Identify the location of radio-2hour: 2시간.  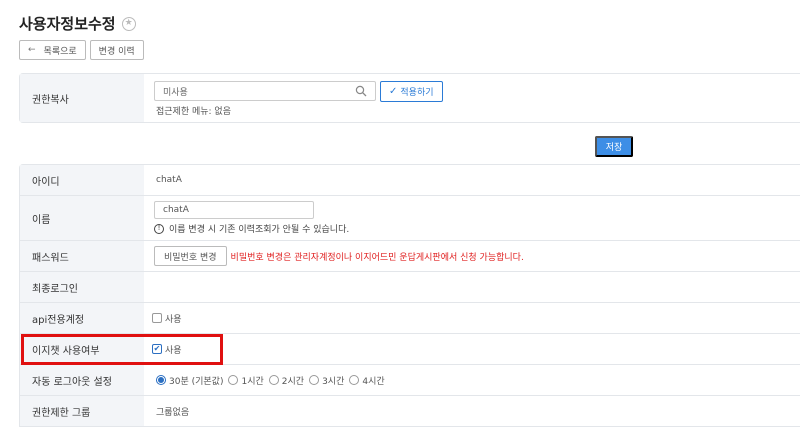
(286, 380).